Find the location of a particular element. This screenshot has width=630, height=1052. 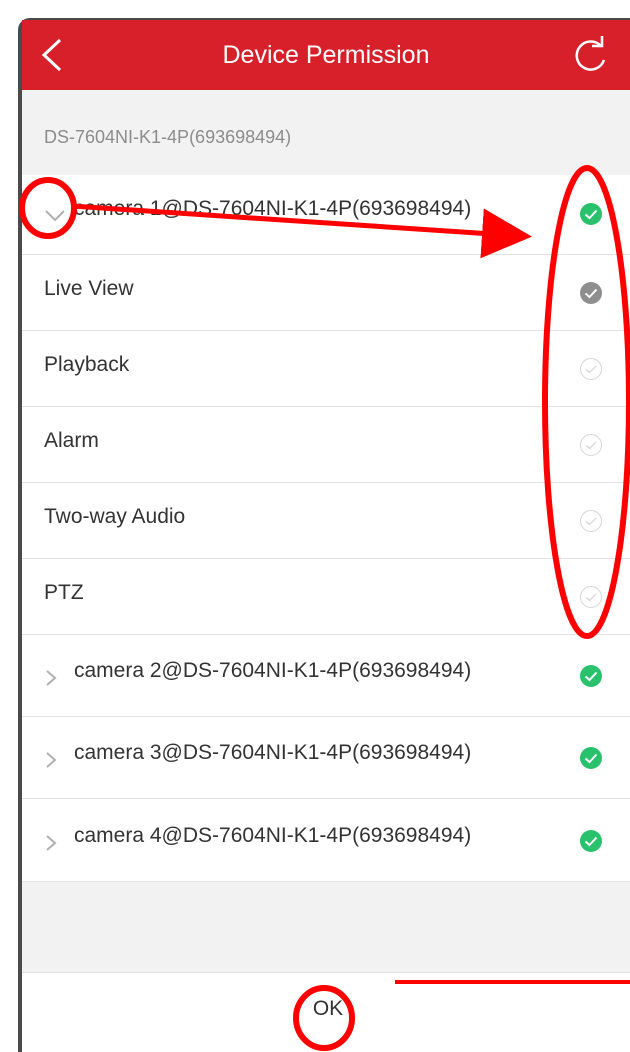

camera-row-4: camera 4@DS-7604NI-K1-4P(693698494) is located at coordinates (326, 840).